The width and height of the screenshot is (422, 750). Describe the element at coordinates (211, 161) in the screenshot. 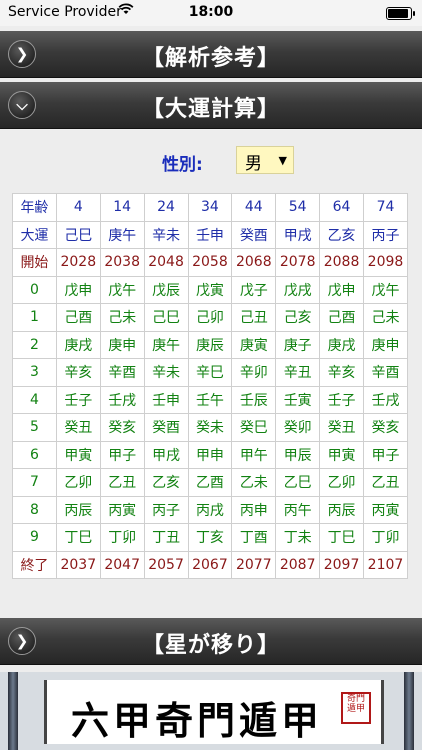

I see `gender-row: 性別: 男 ▼` at that location.